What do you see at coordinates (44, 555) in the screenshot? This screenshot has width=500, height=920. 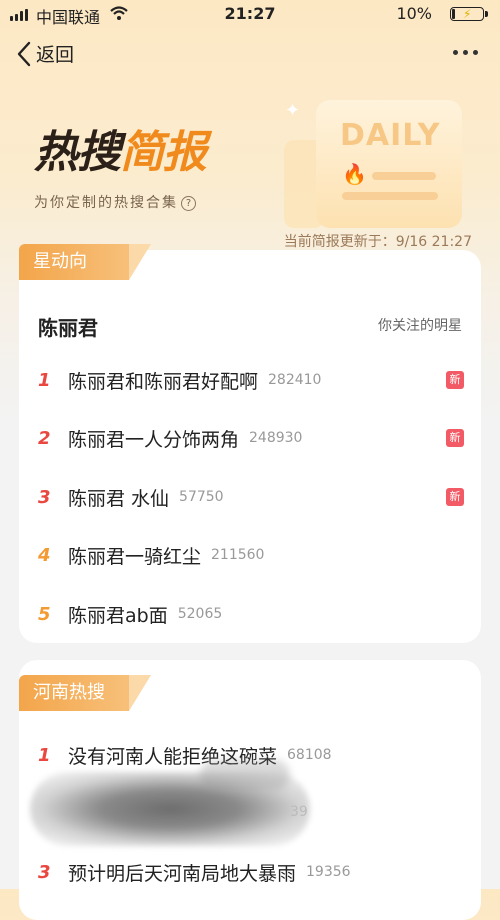 I see `rank-number: 4` at bounding box center [44, 555].